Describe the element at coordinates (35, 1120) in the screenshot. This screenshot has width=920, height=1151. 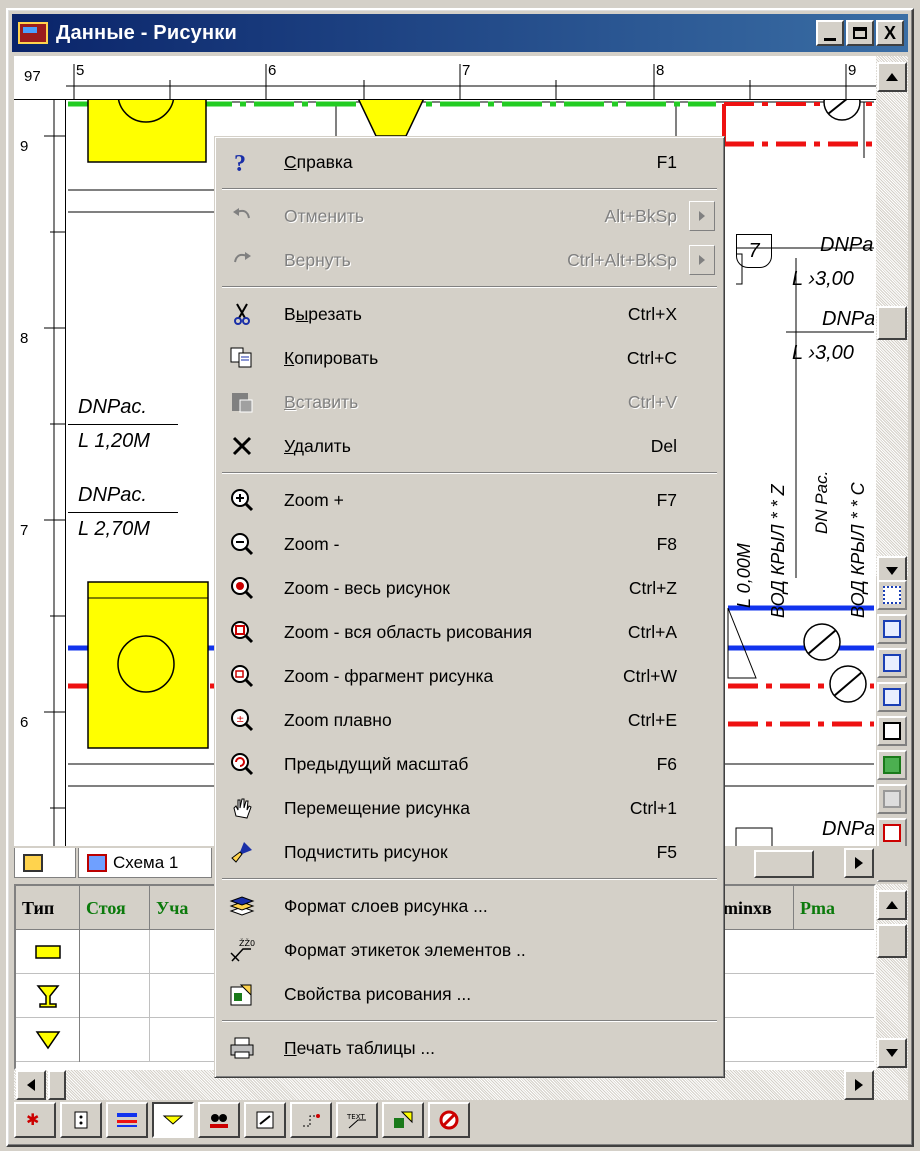
I see `tool-sources: ✱` at that location.